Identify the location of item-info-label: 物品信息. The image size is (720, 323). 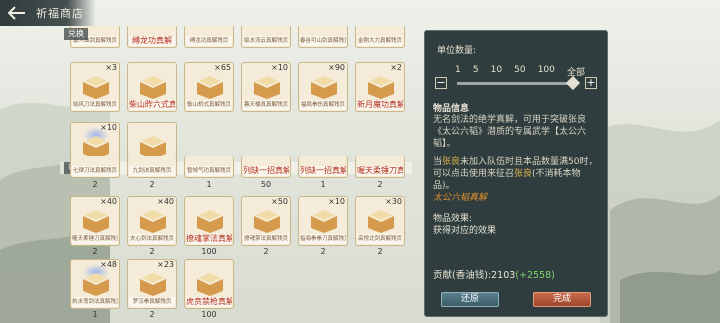
(451, 109).